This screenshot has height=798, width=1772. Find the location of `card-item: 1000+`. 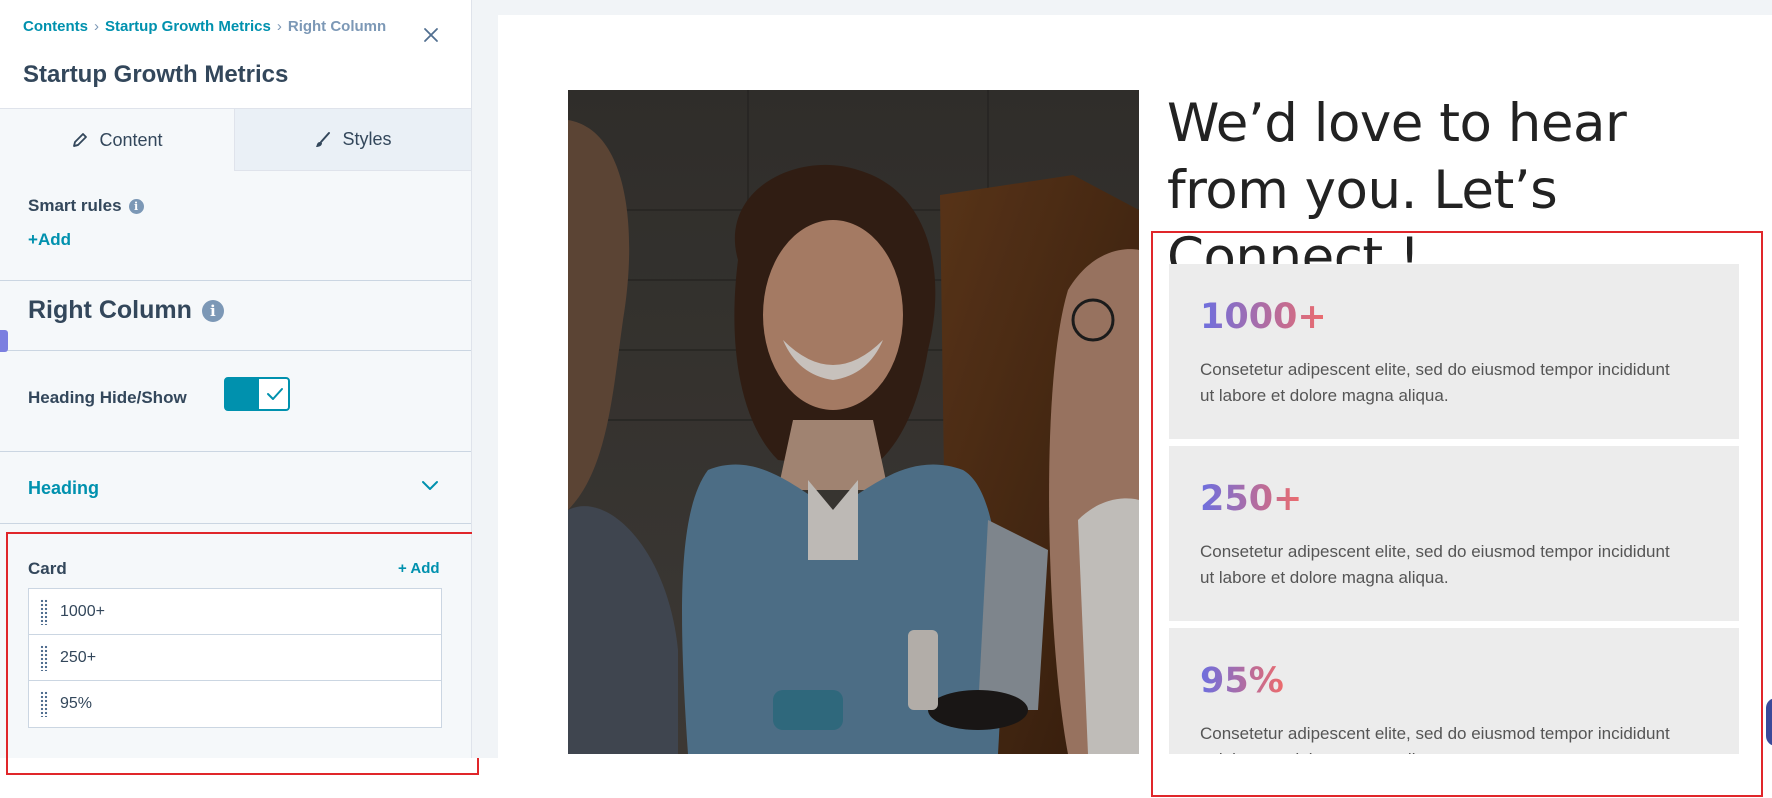

card-item: 1000+ is located at coordinates (235, 612).